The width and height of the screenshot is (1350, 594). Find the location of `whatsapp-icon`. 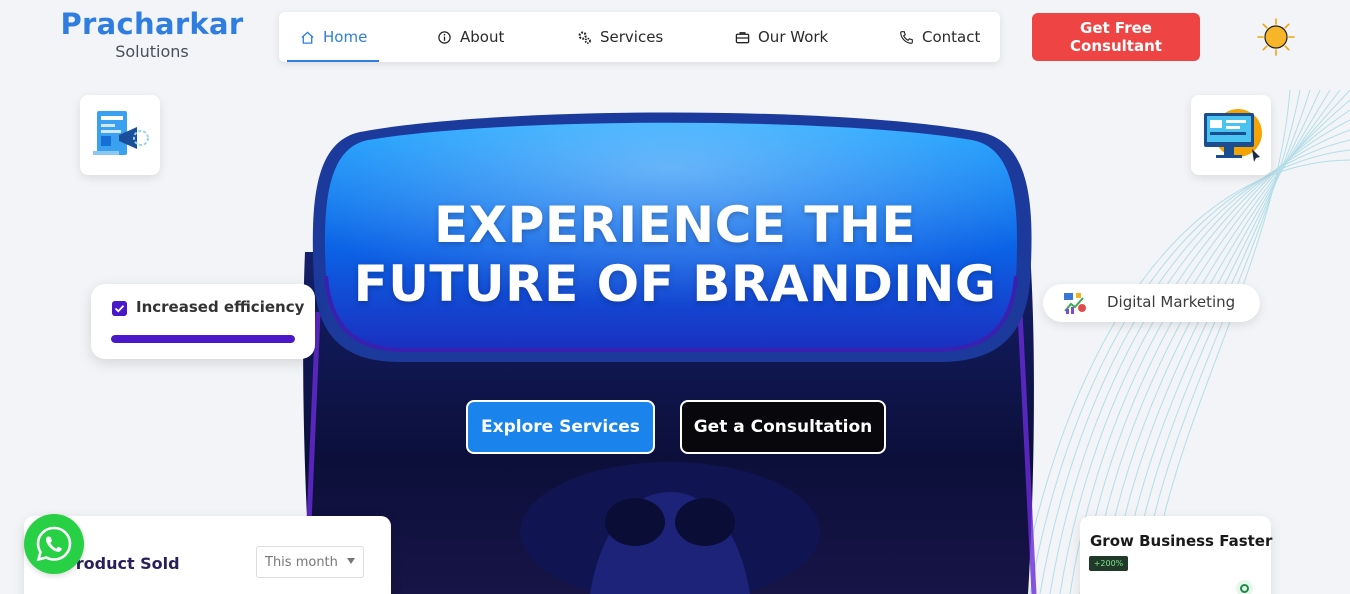

whatsapp-icon is located at coordinates (54, 544).